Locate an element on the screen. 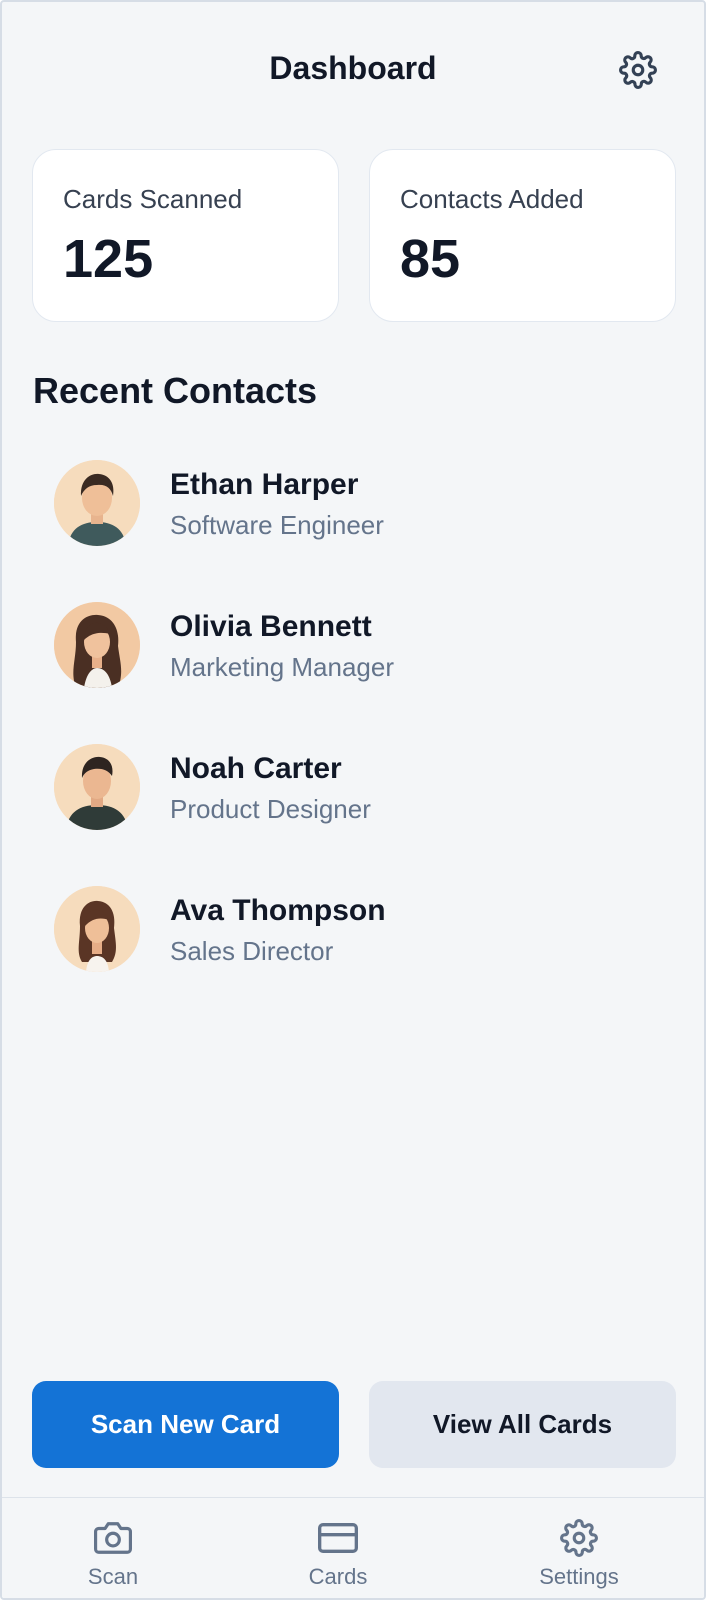  stat-value: 125 is located at coordinates (108, 259).